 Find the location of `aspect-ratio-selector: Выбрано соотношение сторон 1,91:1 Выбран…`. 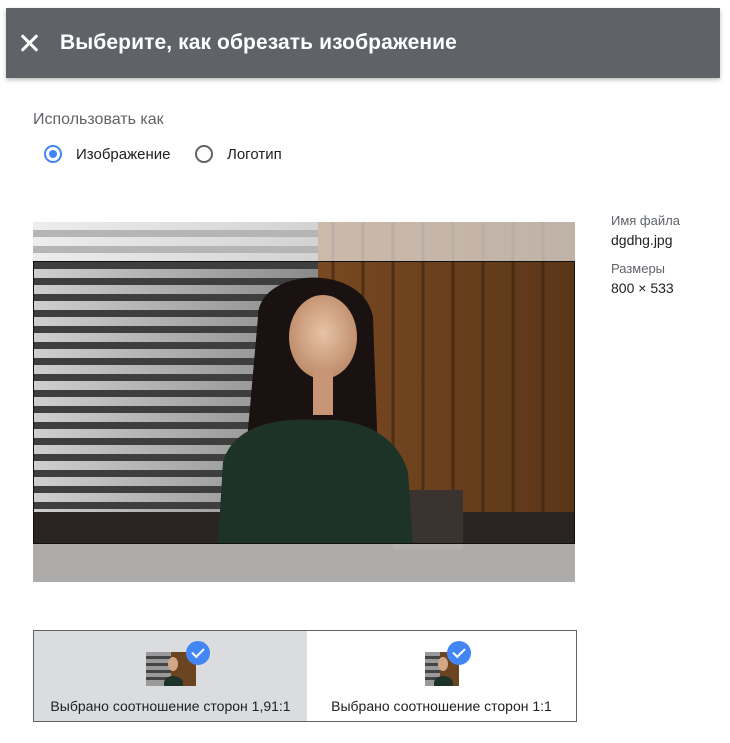

aspect-ratio-selector: Выбрано соотношение сторон 1,91:1 Выбран… is located at coordinates (305, 676).